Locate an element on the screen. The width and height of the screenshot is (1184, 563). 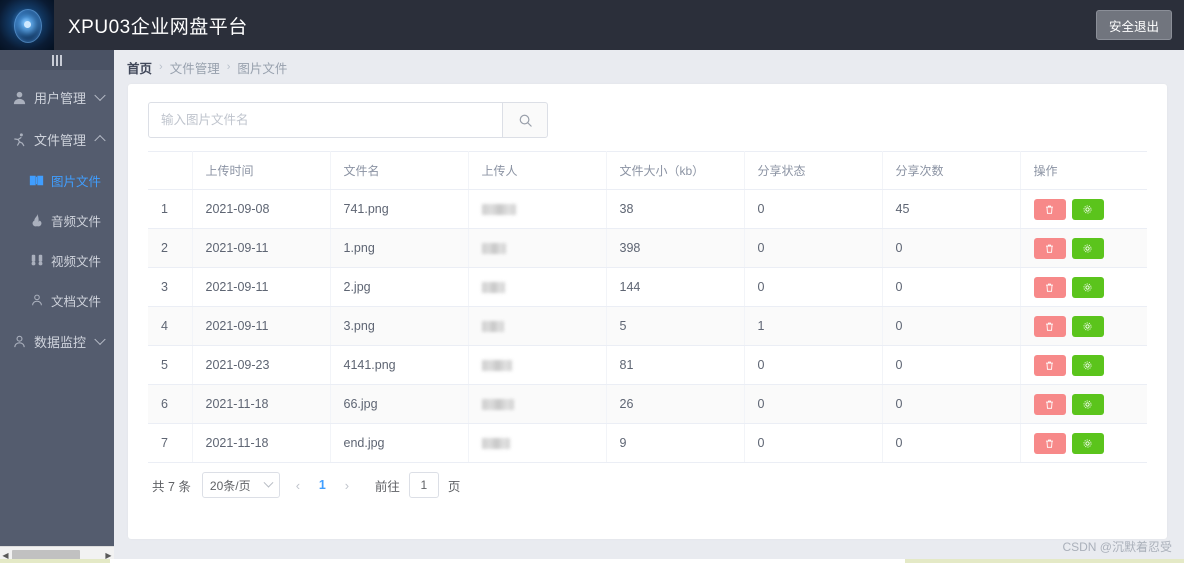
cell-index: 4 is located at coordinates (170, 326).